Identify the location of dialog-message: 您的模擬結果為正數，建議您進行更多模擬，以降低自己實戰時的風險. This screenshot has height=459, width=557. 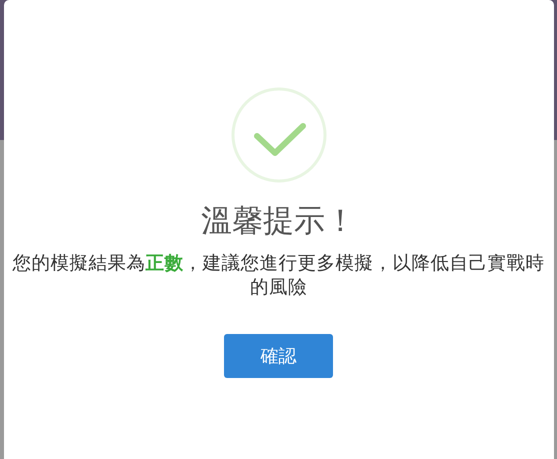
(279, 276).